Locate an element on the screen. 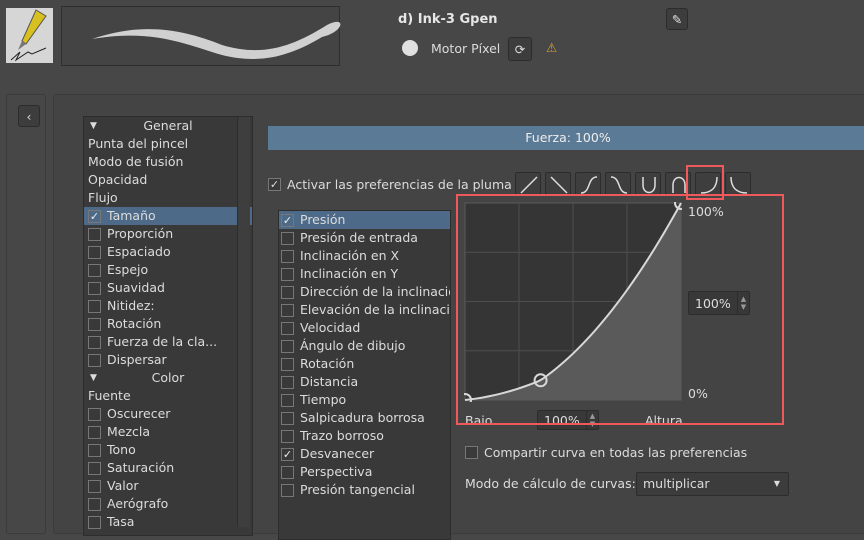 This screenshot has width=864, height=540. category-item: Modo de fusión is located at coordinates (168, 162).